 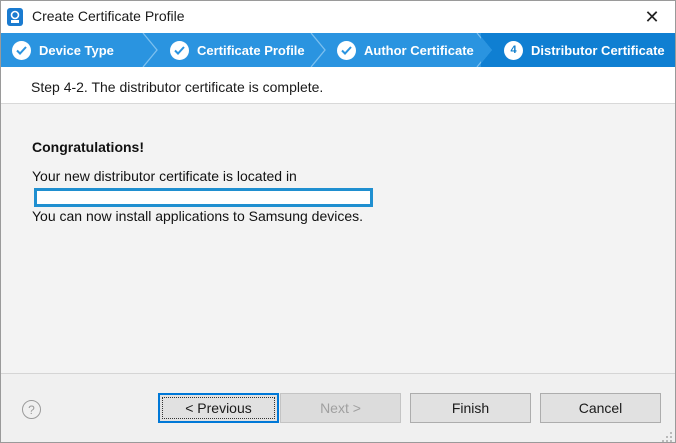 What do you see at coordinates (31, 409) in the screenshot?
I see `help-icon: ?` at bounding box center [31, 409].